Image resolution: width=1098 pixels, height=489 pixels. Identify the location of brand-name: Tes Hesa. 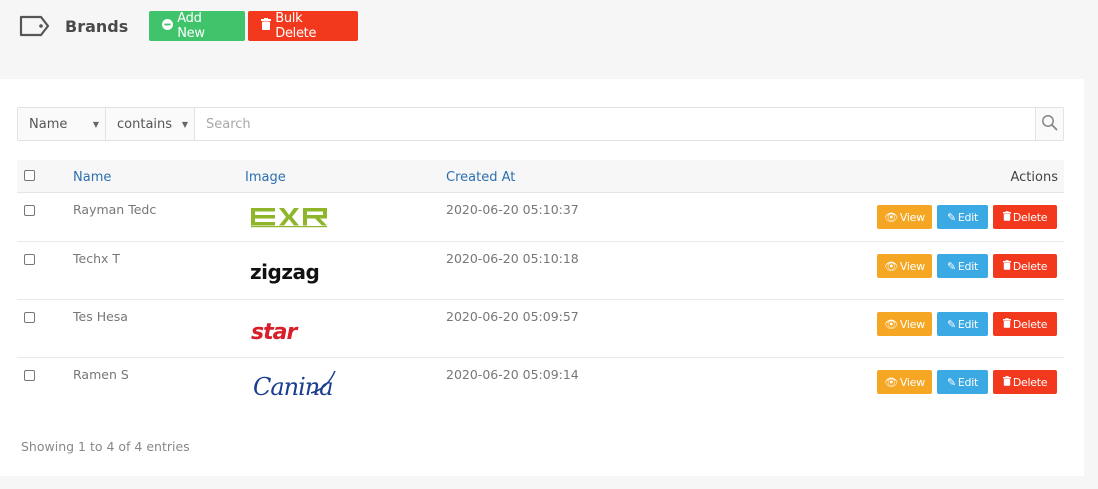
(100, 316).